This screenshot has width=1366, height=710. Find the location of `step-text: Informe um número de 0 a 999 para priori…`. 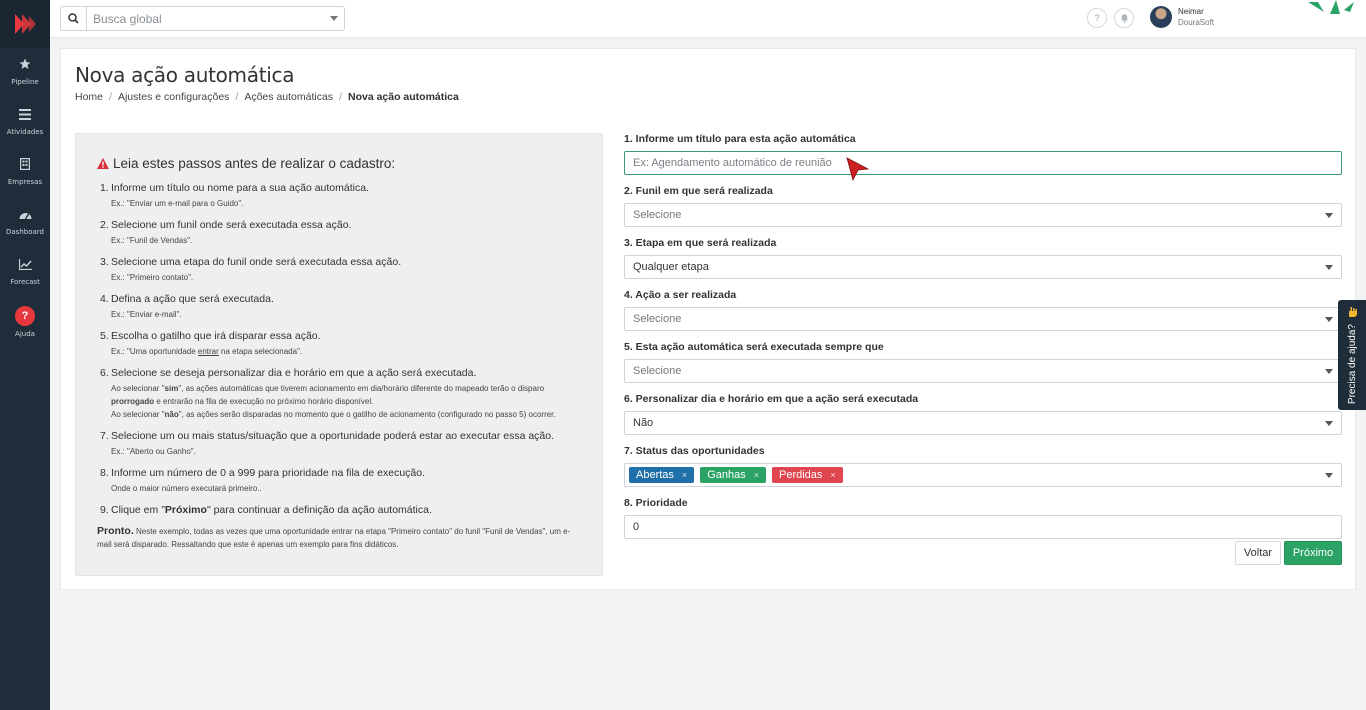

step-text: Informe um número de 0 a 999 para priori… is located at coordinates (268, 473).